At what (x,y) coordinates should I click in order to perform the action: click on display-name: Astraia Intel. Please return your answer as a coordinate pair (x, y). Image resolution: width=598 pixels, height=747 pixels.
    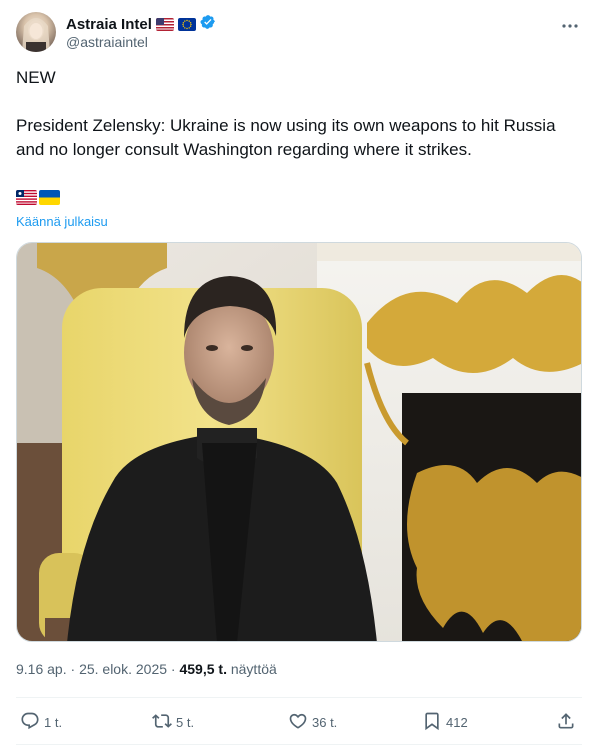
    Looking at the image, I should click on (109, 24).